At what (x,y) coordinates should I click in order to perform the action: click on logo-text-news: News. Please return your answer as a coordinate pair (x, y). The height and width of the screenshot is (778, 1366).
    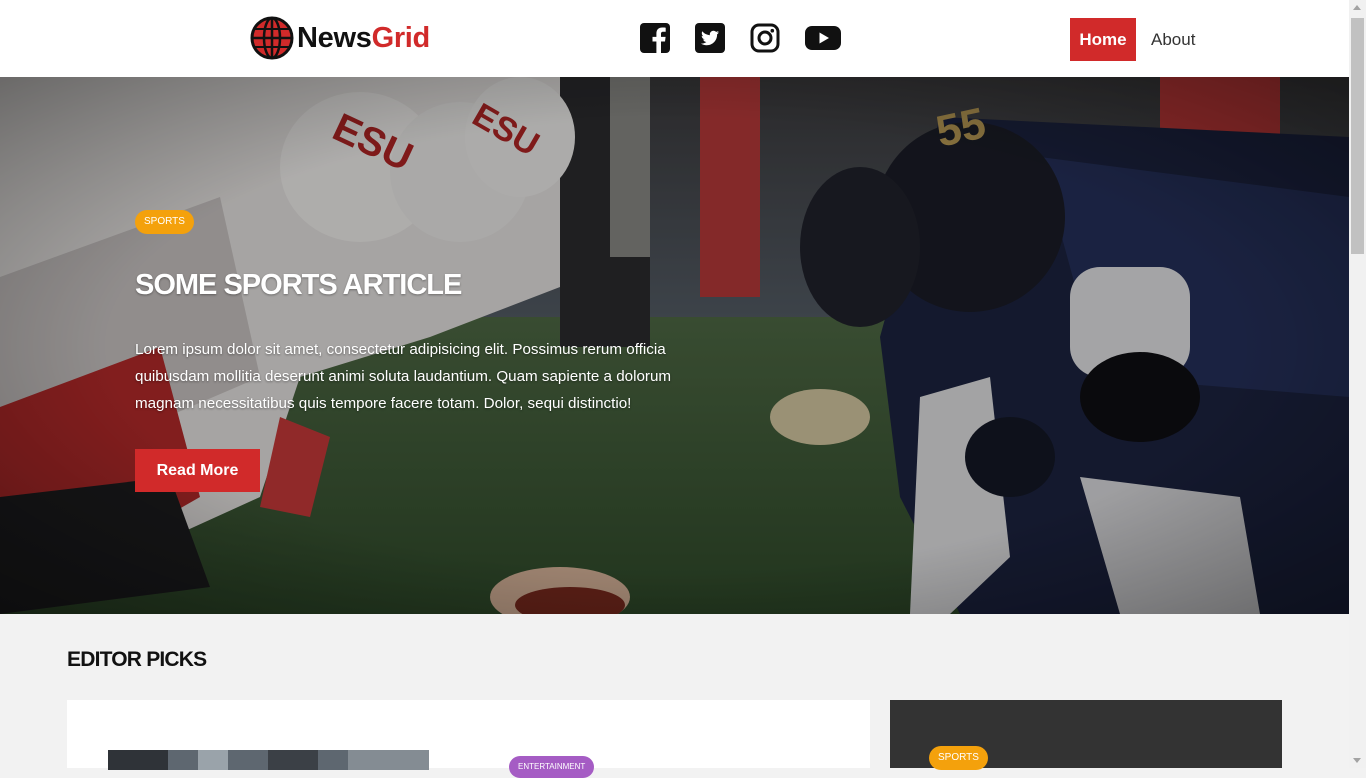
    Looking at the image, I should click on (334, 37).